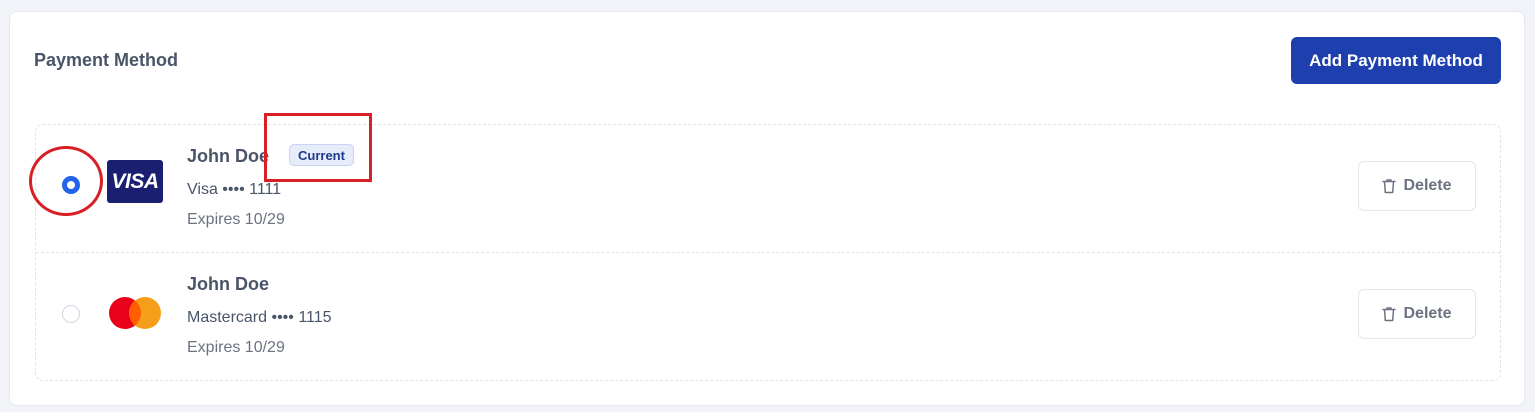 This screenshot has width=1535, height=412. What do you see at coordinates (135, 181) in the screenshot?
I see `visa-logo-icon: VISA` at bounding box center [135, 181].